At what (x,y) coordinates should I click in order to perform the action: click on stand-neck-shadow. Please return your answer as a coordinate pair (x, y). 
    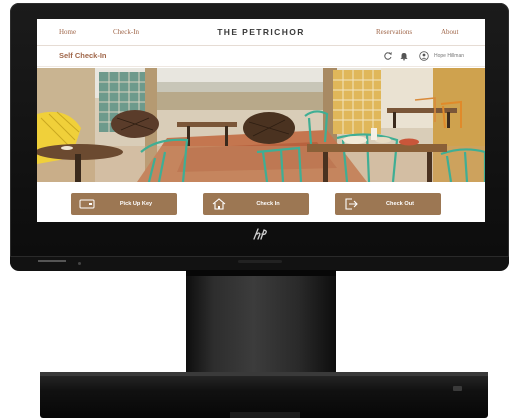
    Looking at the image, I should click on (261, 273).